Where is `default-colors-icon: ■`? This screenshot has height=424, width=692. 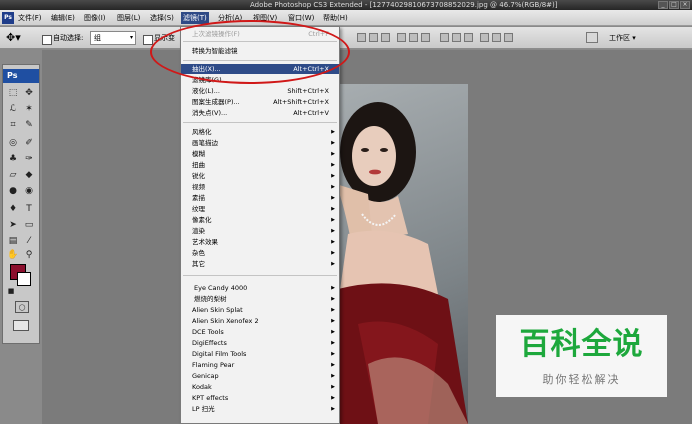
default-colors-icon: ■ is located at coordinates (11, 291).